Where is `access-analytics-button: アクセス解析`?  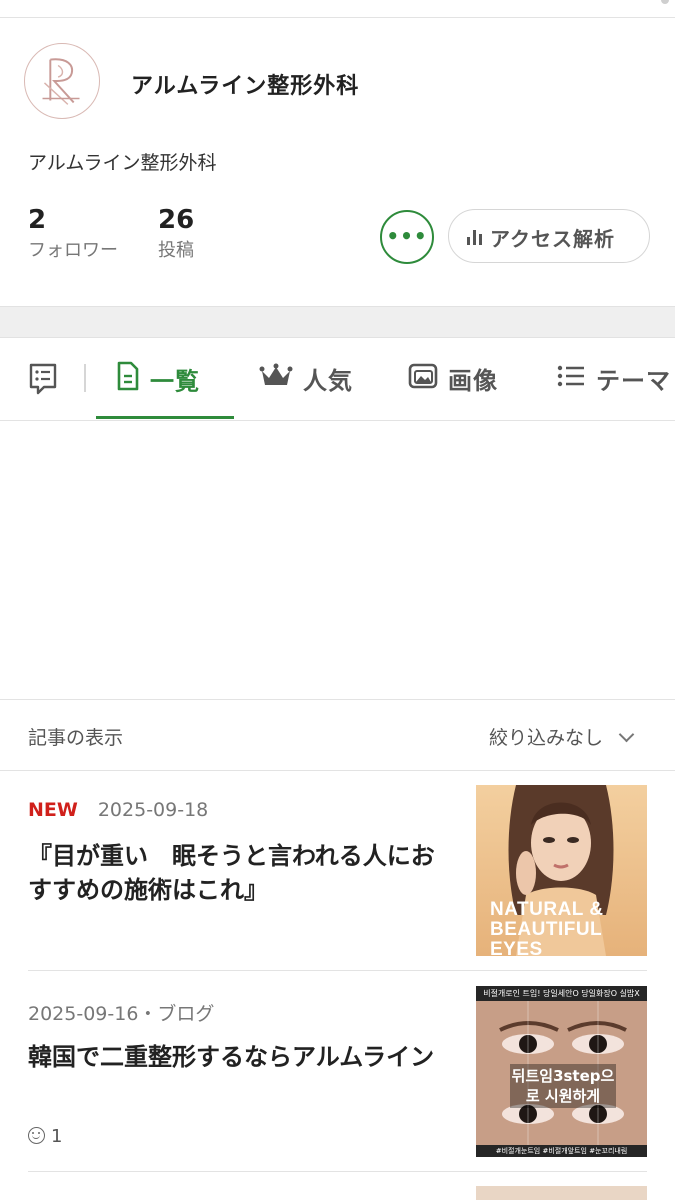
access-analytics-button: アクセス解析 is located at coordinates (549, 236).